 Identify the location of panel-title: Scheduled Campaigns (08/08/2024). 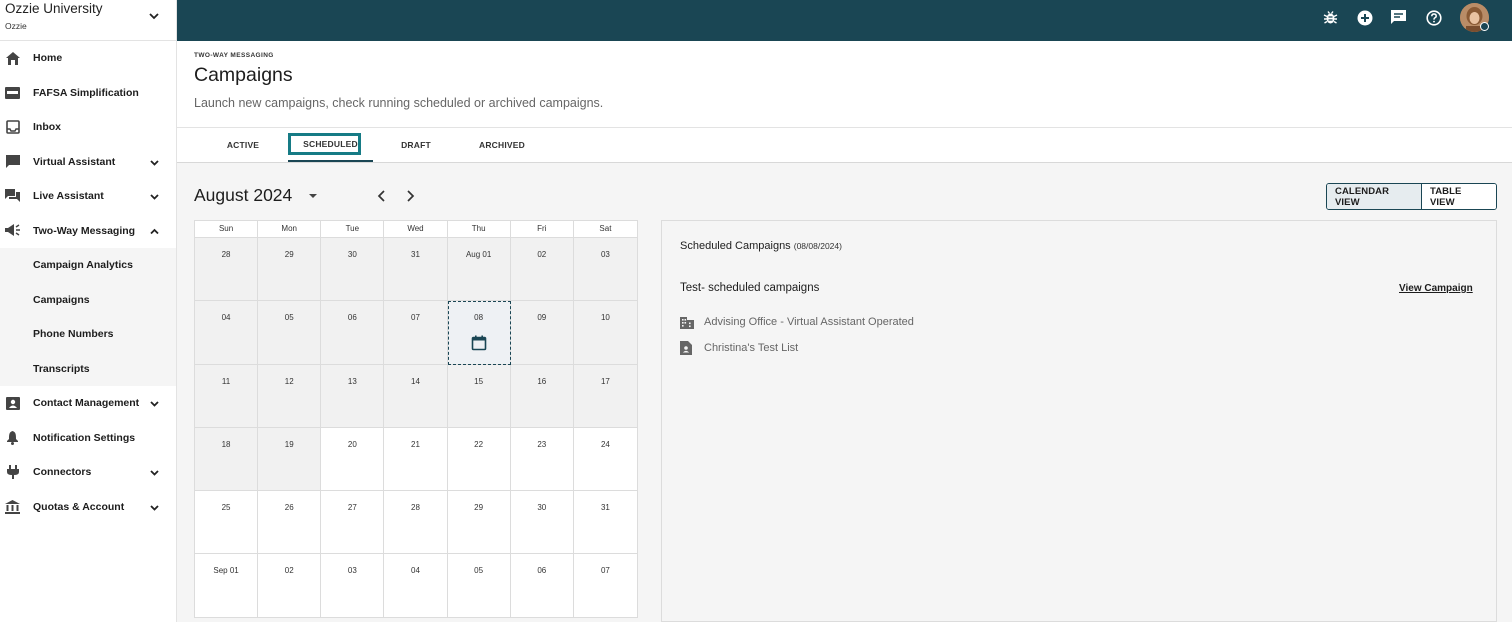
(761, 246).